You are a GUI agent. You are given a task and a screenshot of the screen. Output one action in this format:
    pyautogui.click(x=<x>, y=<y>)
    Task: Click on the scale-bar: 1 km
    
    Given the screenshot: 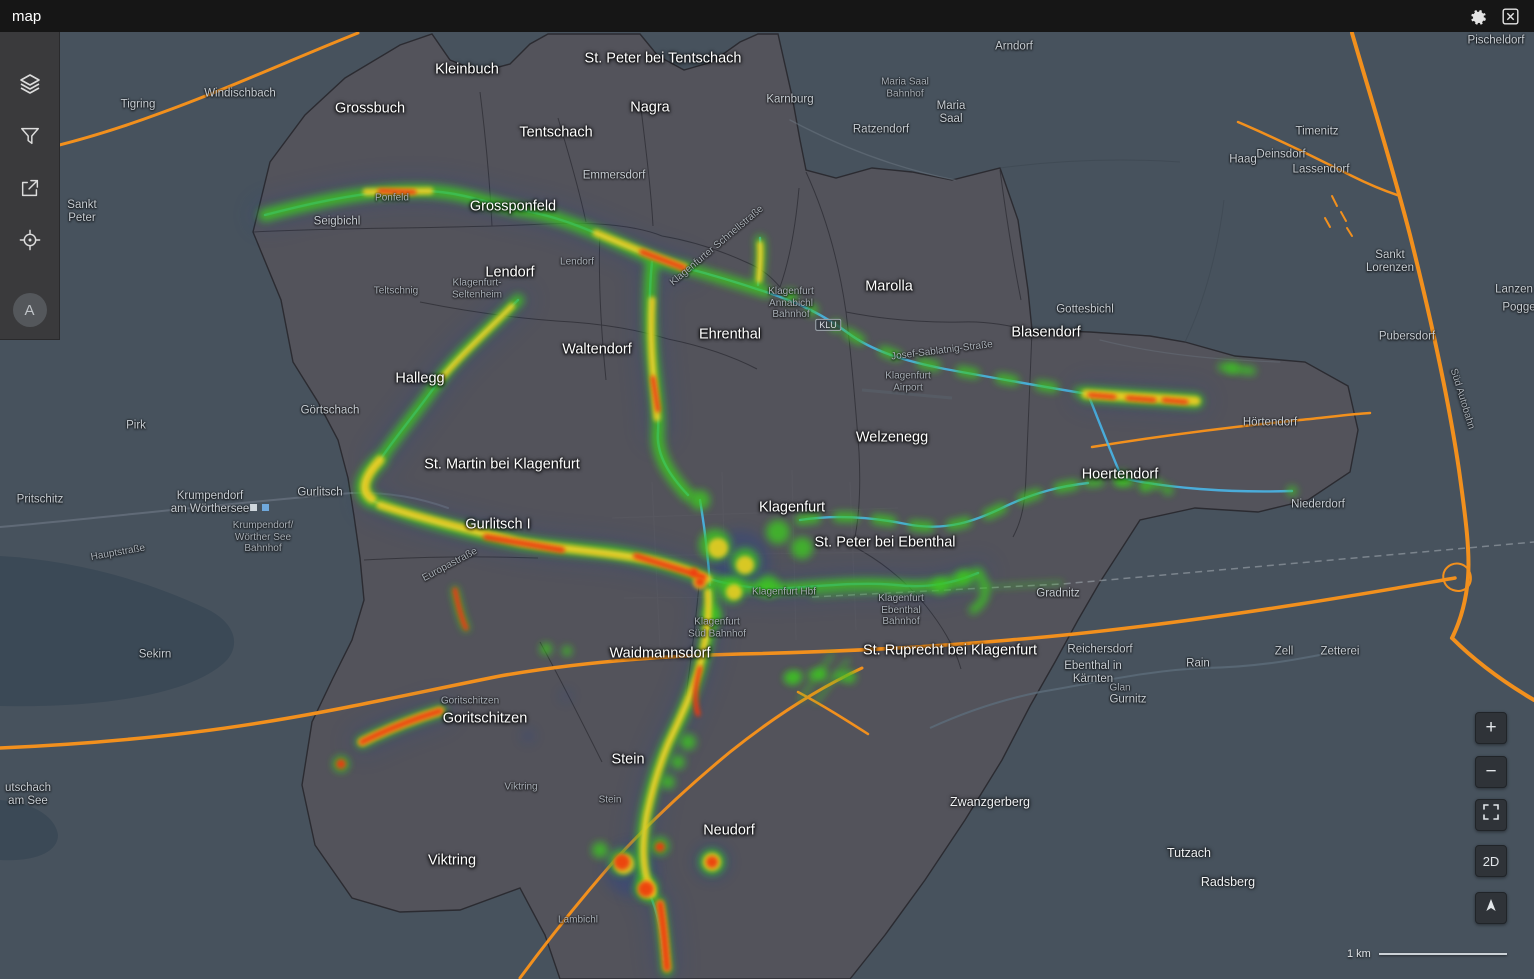 What is the action you would take?
    pyautogui.click(x=1427, y=954)
    